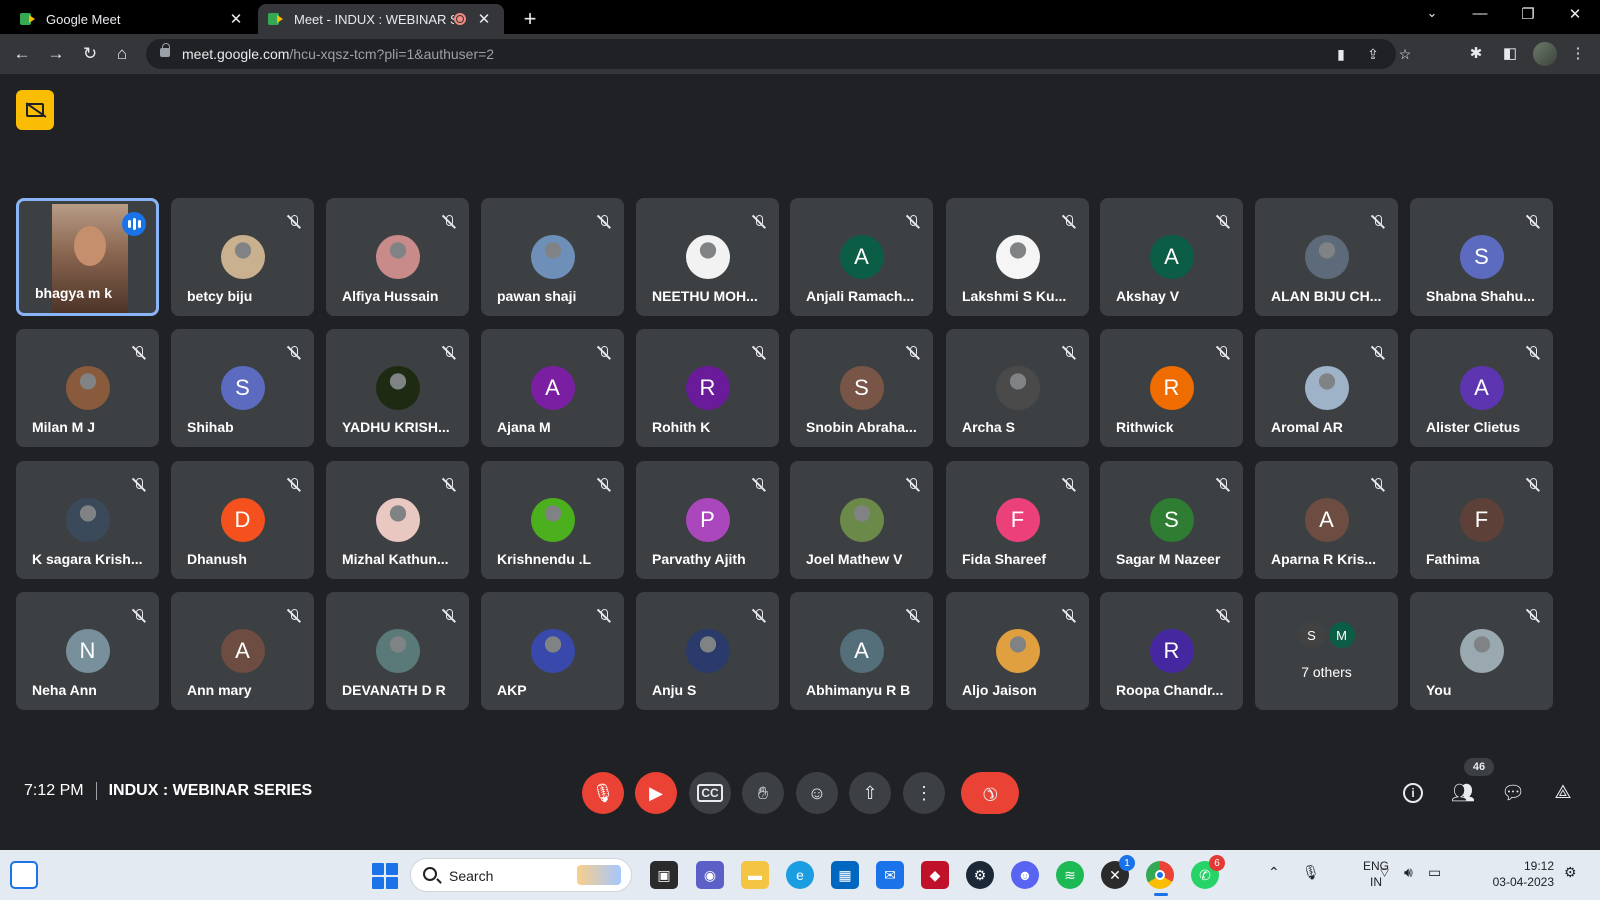 This screenshot has height=900, width=1600. Describe the element at coordinates (1341, 54) in the screenshot. I see `camera-in-use-icon: ▮` at that location.